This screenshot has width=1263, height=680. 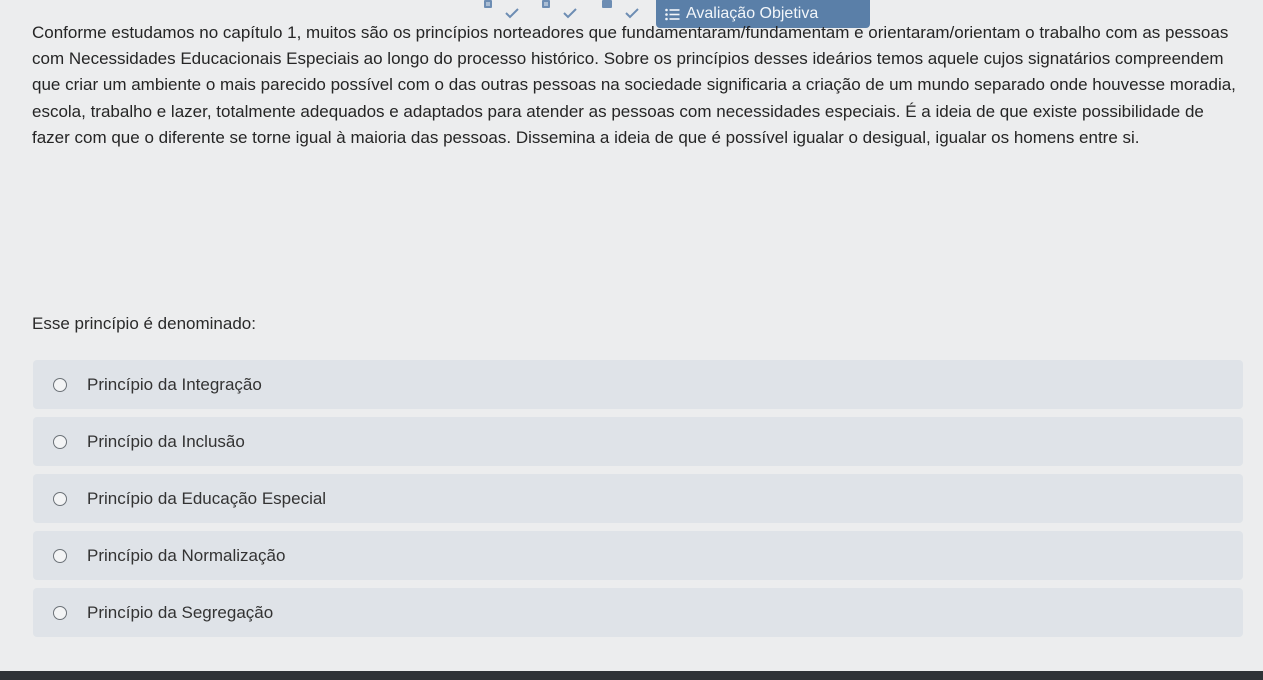 I want to click on answer-option-label: Princípio da Normalização, so click(x=186, y=555).